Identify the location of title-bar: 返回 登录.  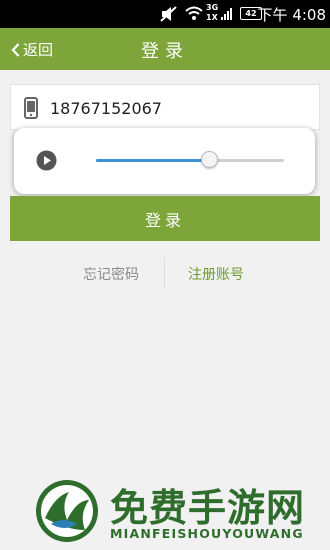
(165, 49).